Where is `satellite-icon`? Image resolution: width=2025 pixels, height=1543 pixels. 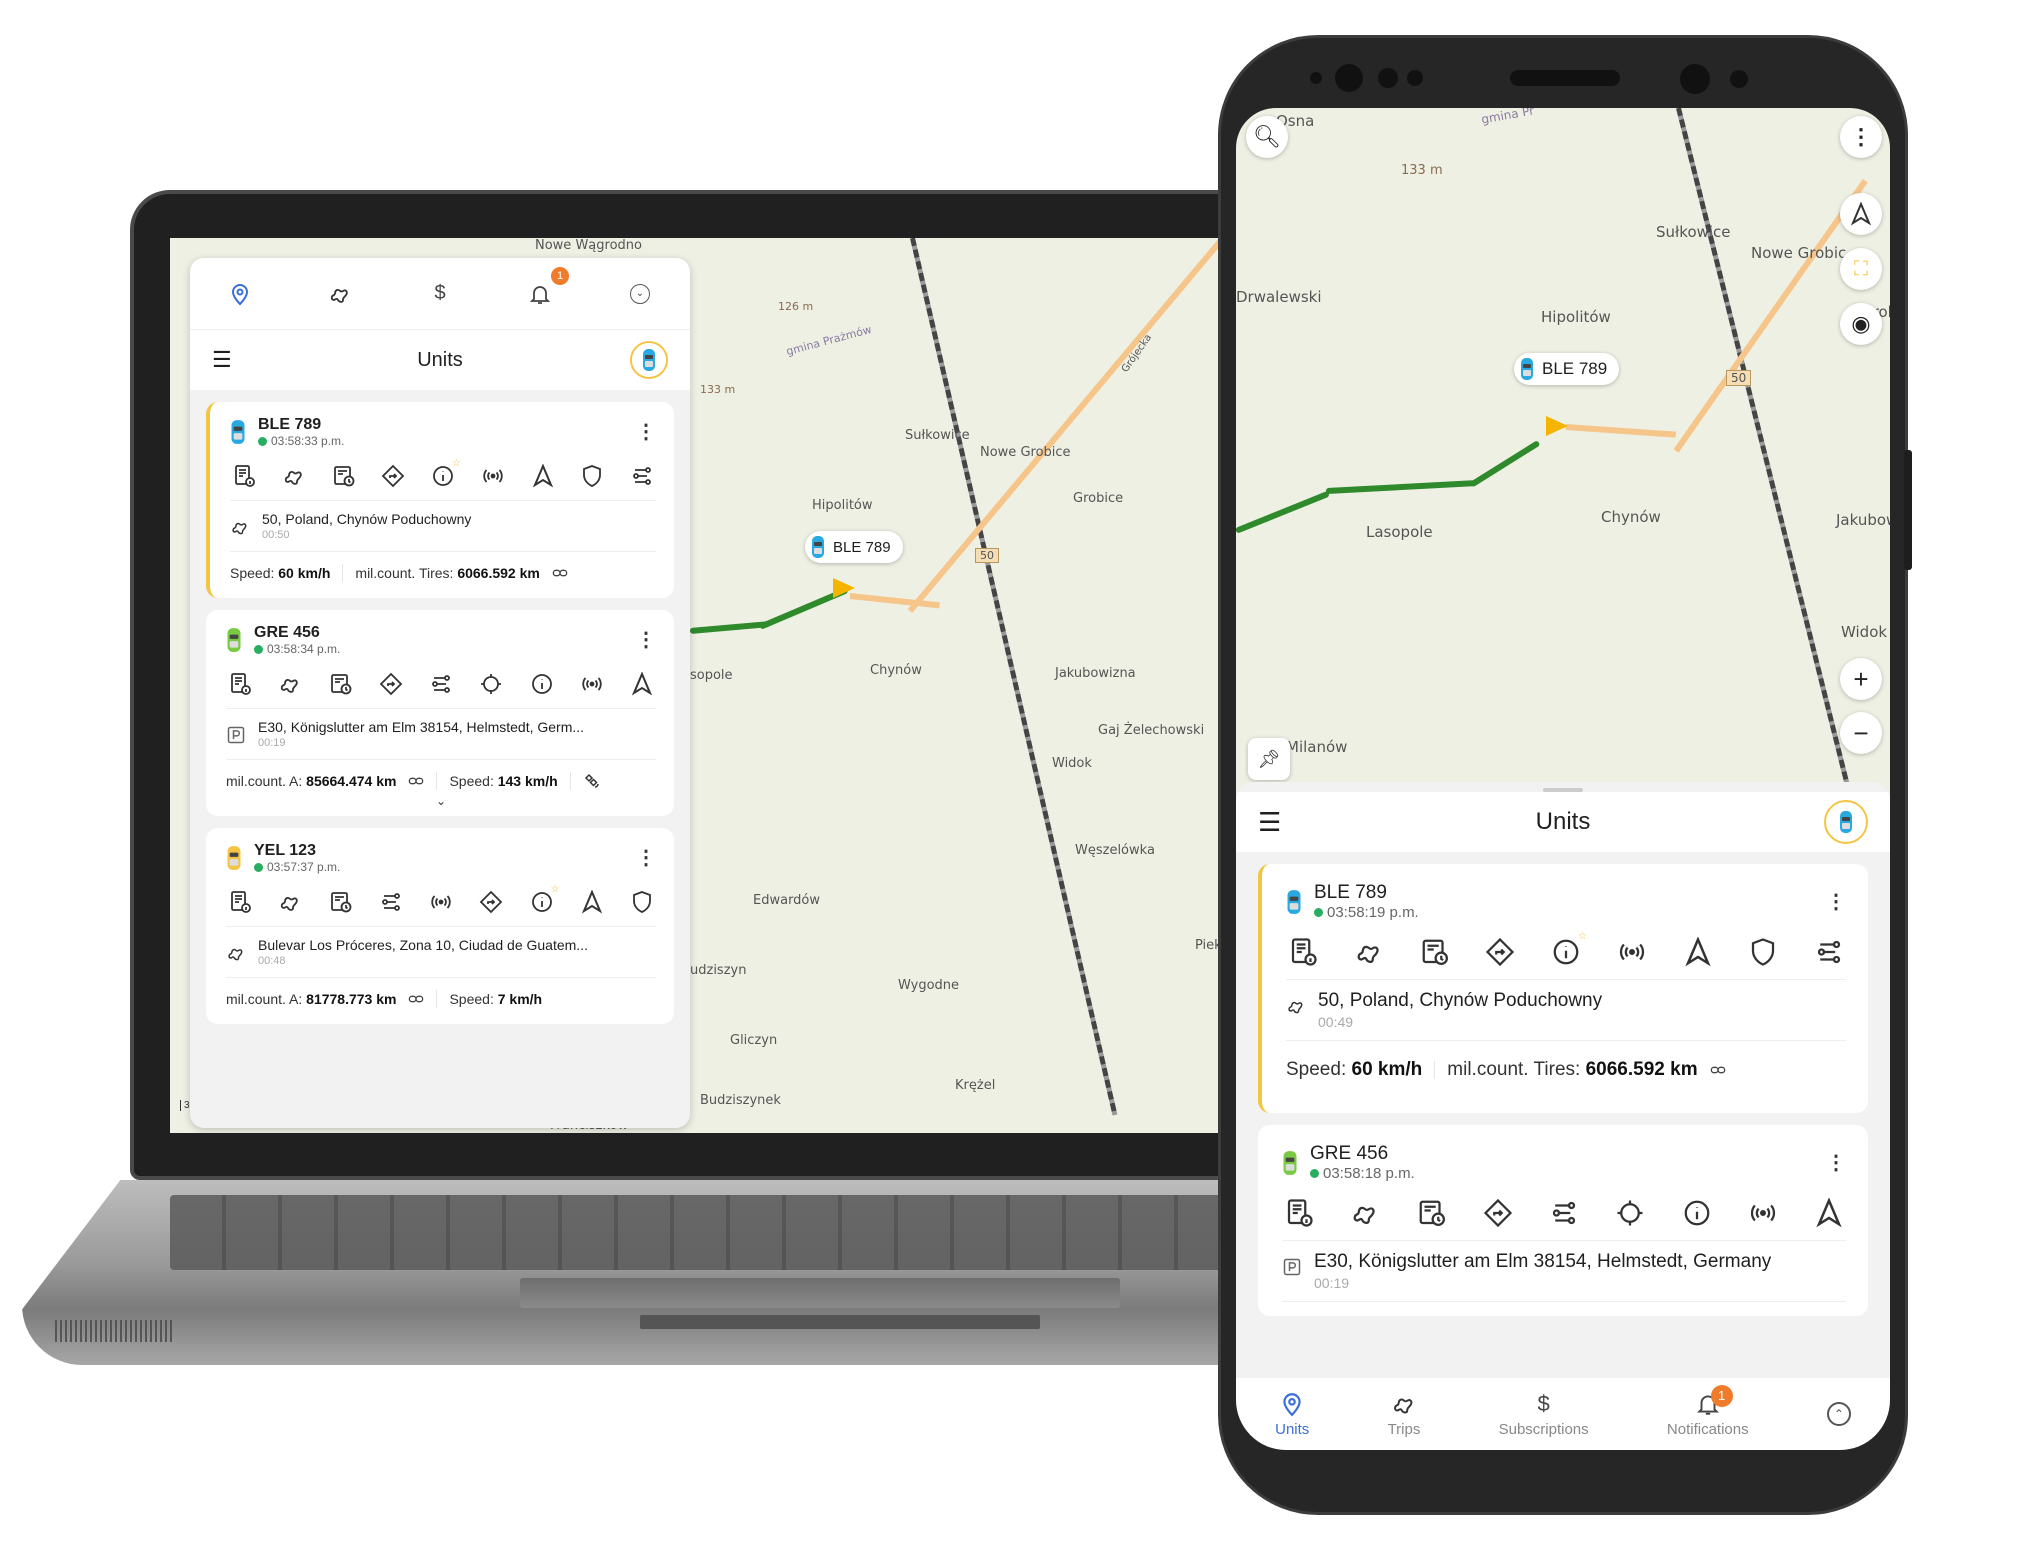 satellite-icon is located at coordinates (592, 781).